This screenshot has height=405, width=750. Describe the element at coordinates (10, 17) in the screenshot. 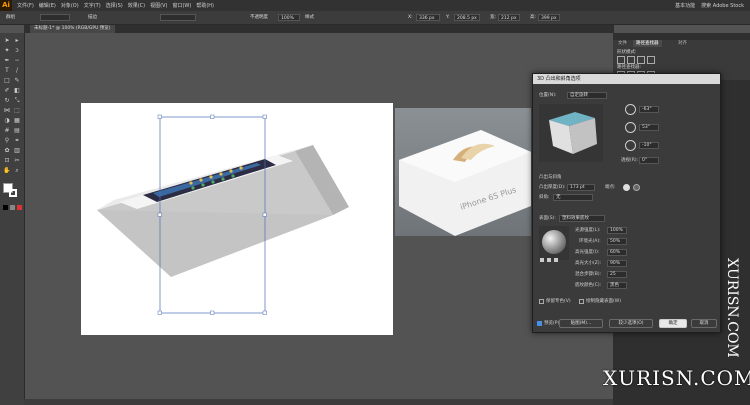

I see `selection-type: 群组` at that location.